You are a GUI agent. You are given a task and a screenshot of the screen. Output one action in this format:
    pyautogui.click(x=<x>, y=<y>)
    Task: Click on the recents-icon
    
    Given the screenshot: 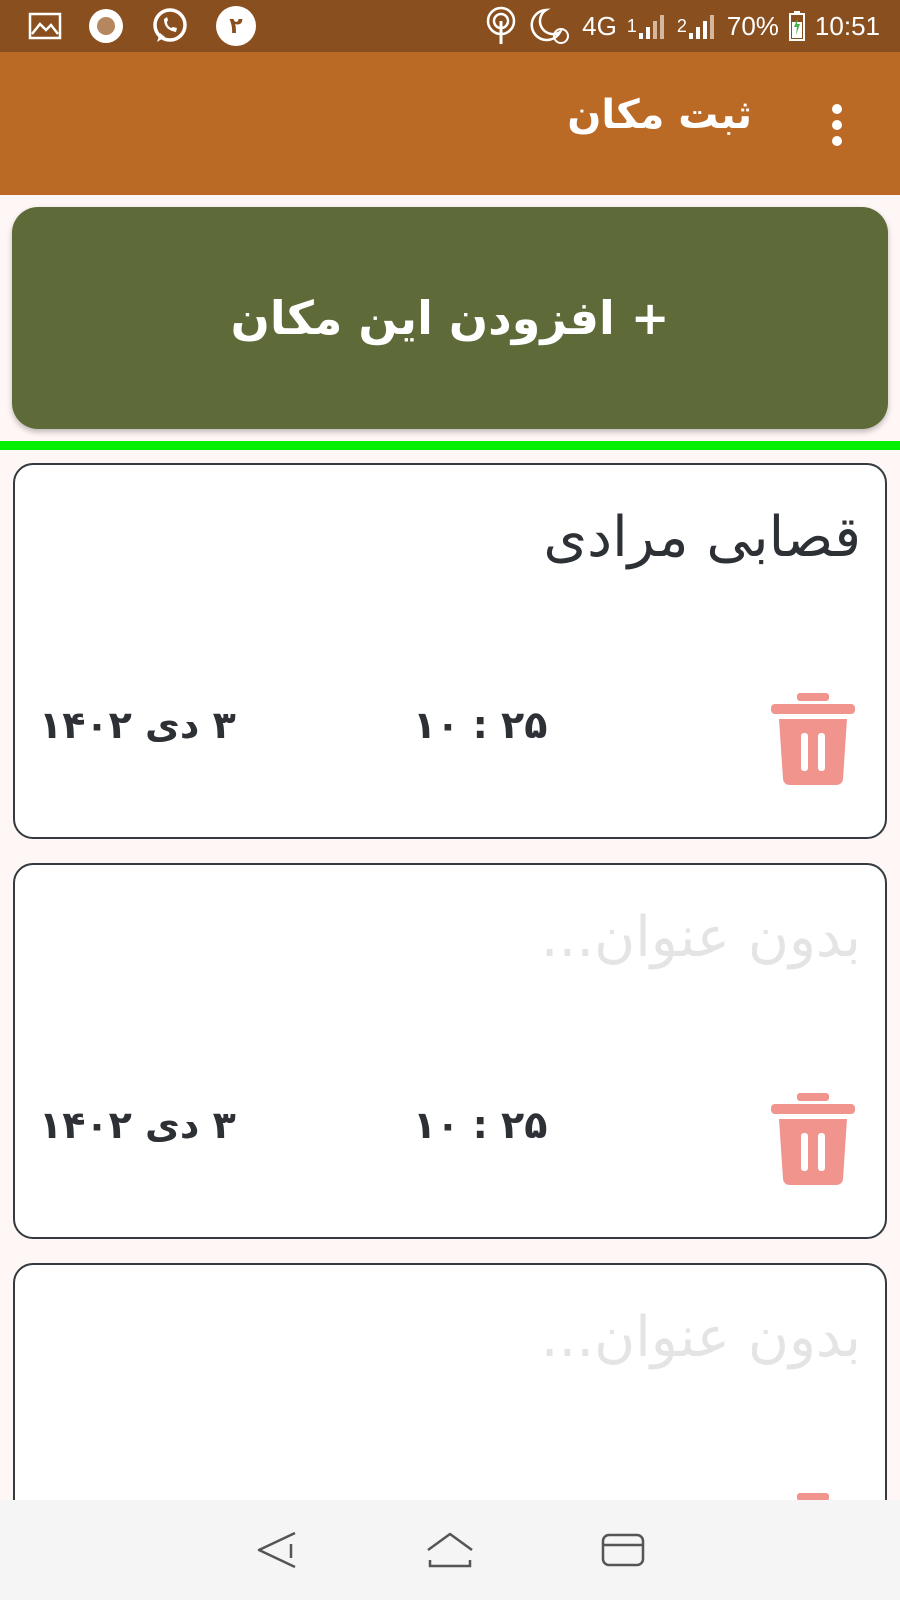 What is the action you would take?
    pyautogui.click(x=623, y=1550)
    